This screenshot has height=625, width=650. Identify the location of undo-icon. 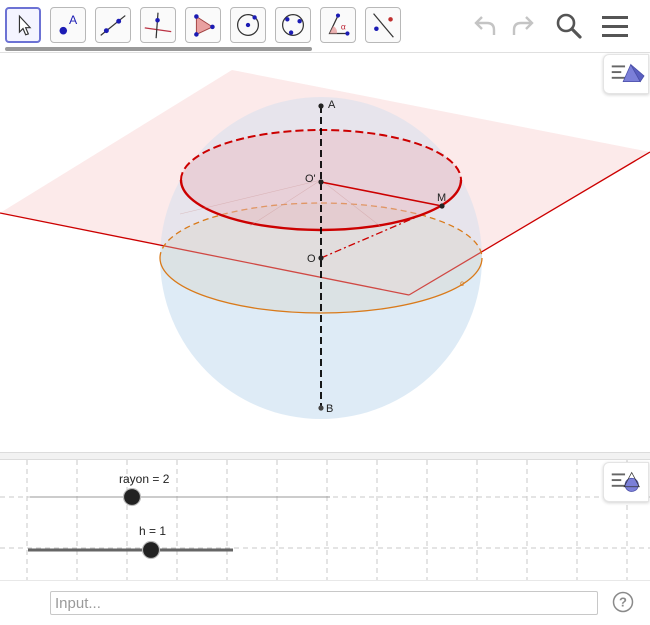
(485, 25).